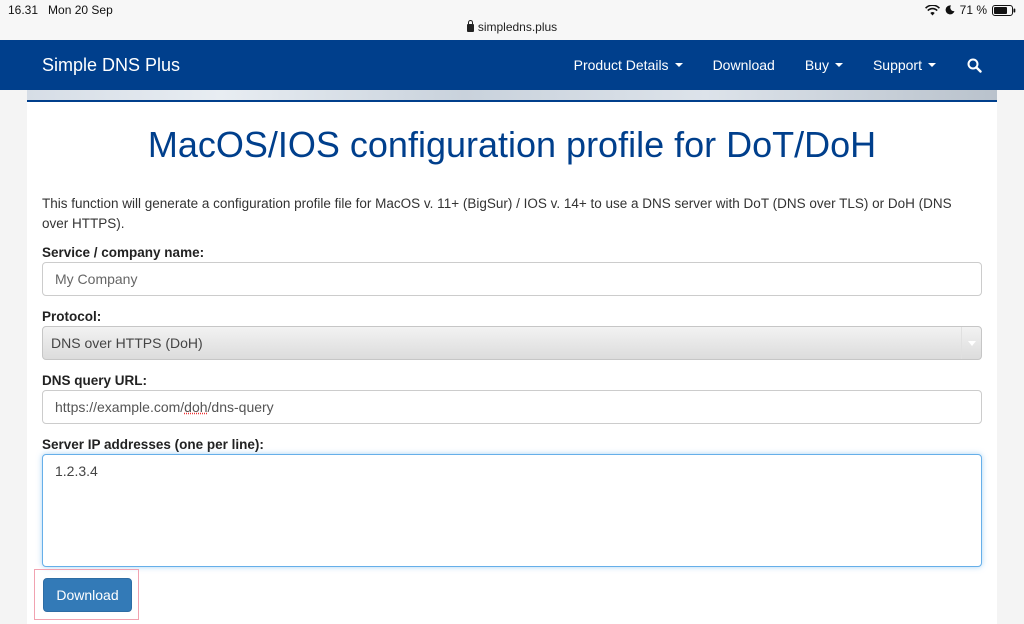 This screenshot has width=1024, height=624. What do you see at coordinates (111, 65) in the screenshot?
I see `brand-logo: Simple DNS Plus` at bounding box center [111, 65].